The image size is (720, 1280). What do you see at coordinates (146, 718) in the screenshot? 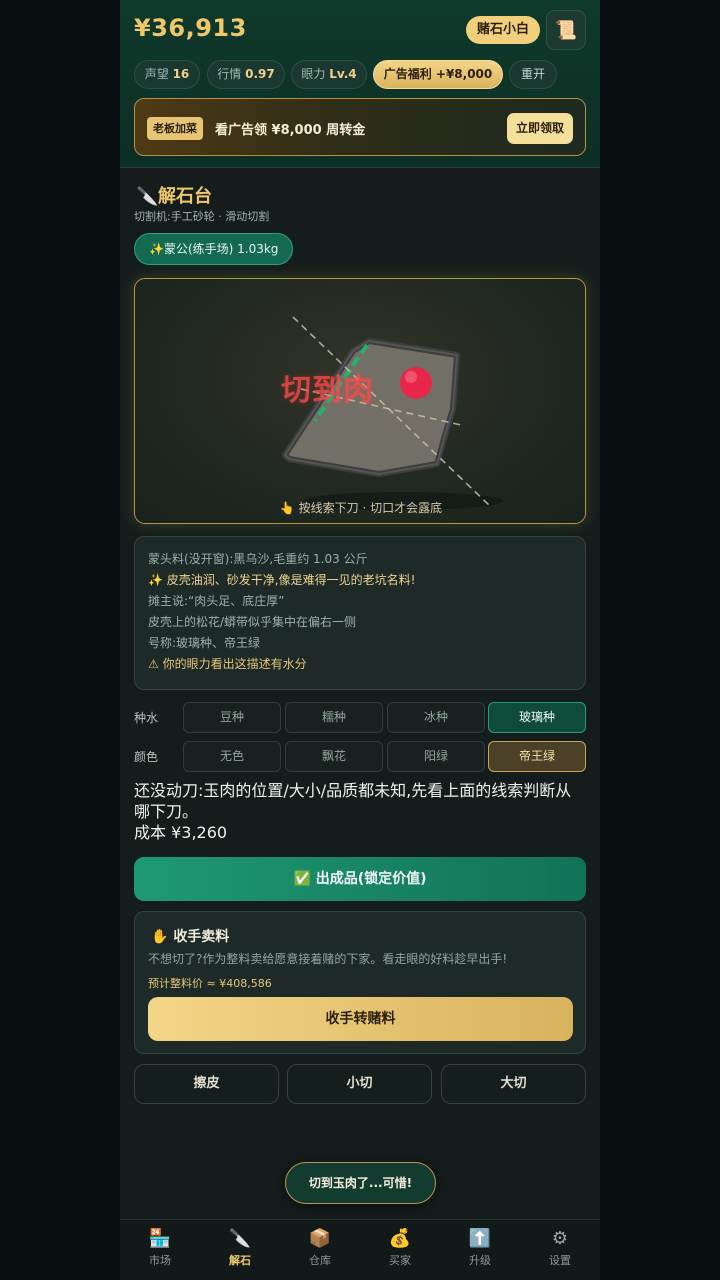
I see `kind-label: 种水` at bounding box center [146, 718].